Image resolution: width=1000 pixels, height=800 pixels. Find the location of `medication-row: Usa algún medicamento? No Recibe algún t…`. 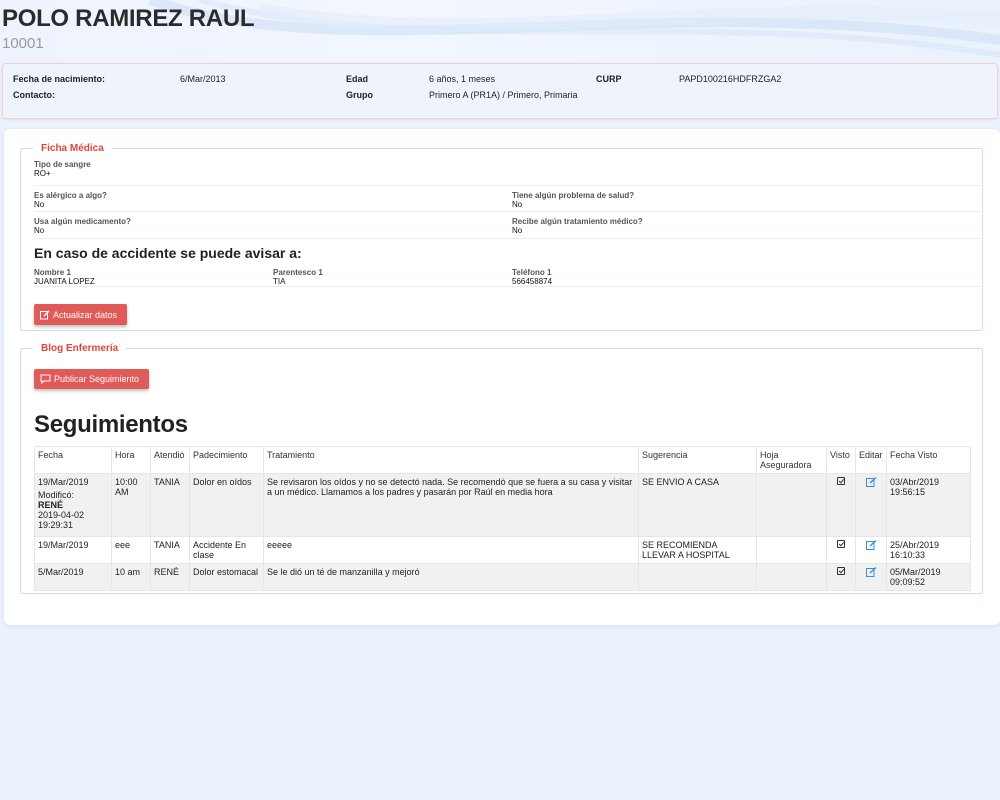

medication-row: Usa algún medicamento? No Recibe algún t… is located at coordinates (507, 225).